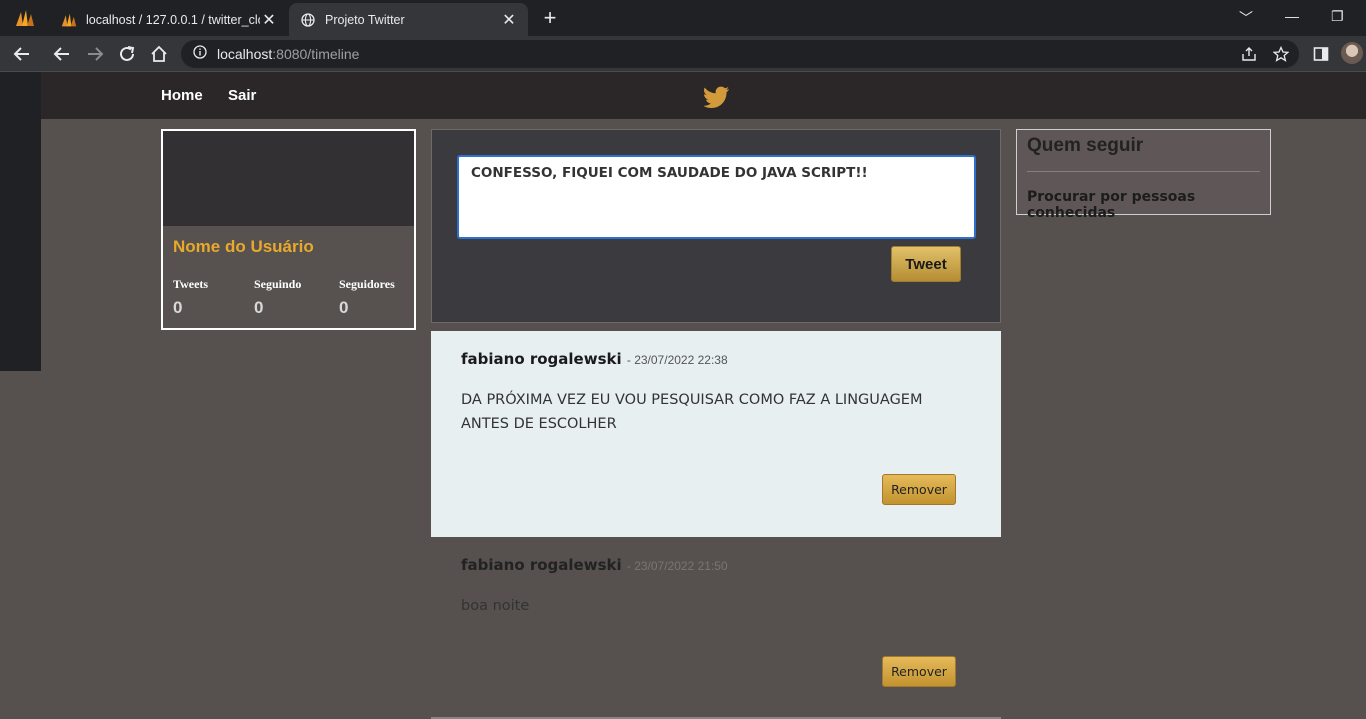 This screenshot has height=719, width=1366. Describe the element at coordinates (677, 566) in the screenshot. I see `tweet-date: - 23/07/2022 21:50` at that location.